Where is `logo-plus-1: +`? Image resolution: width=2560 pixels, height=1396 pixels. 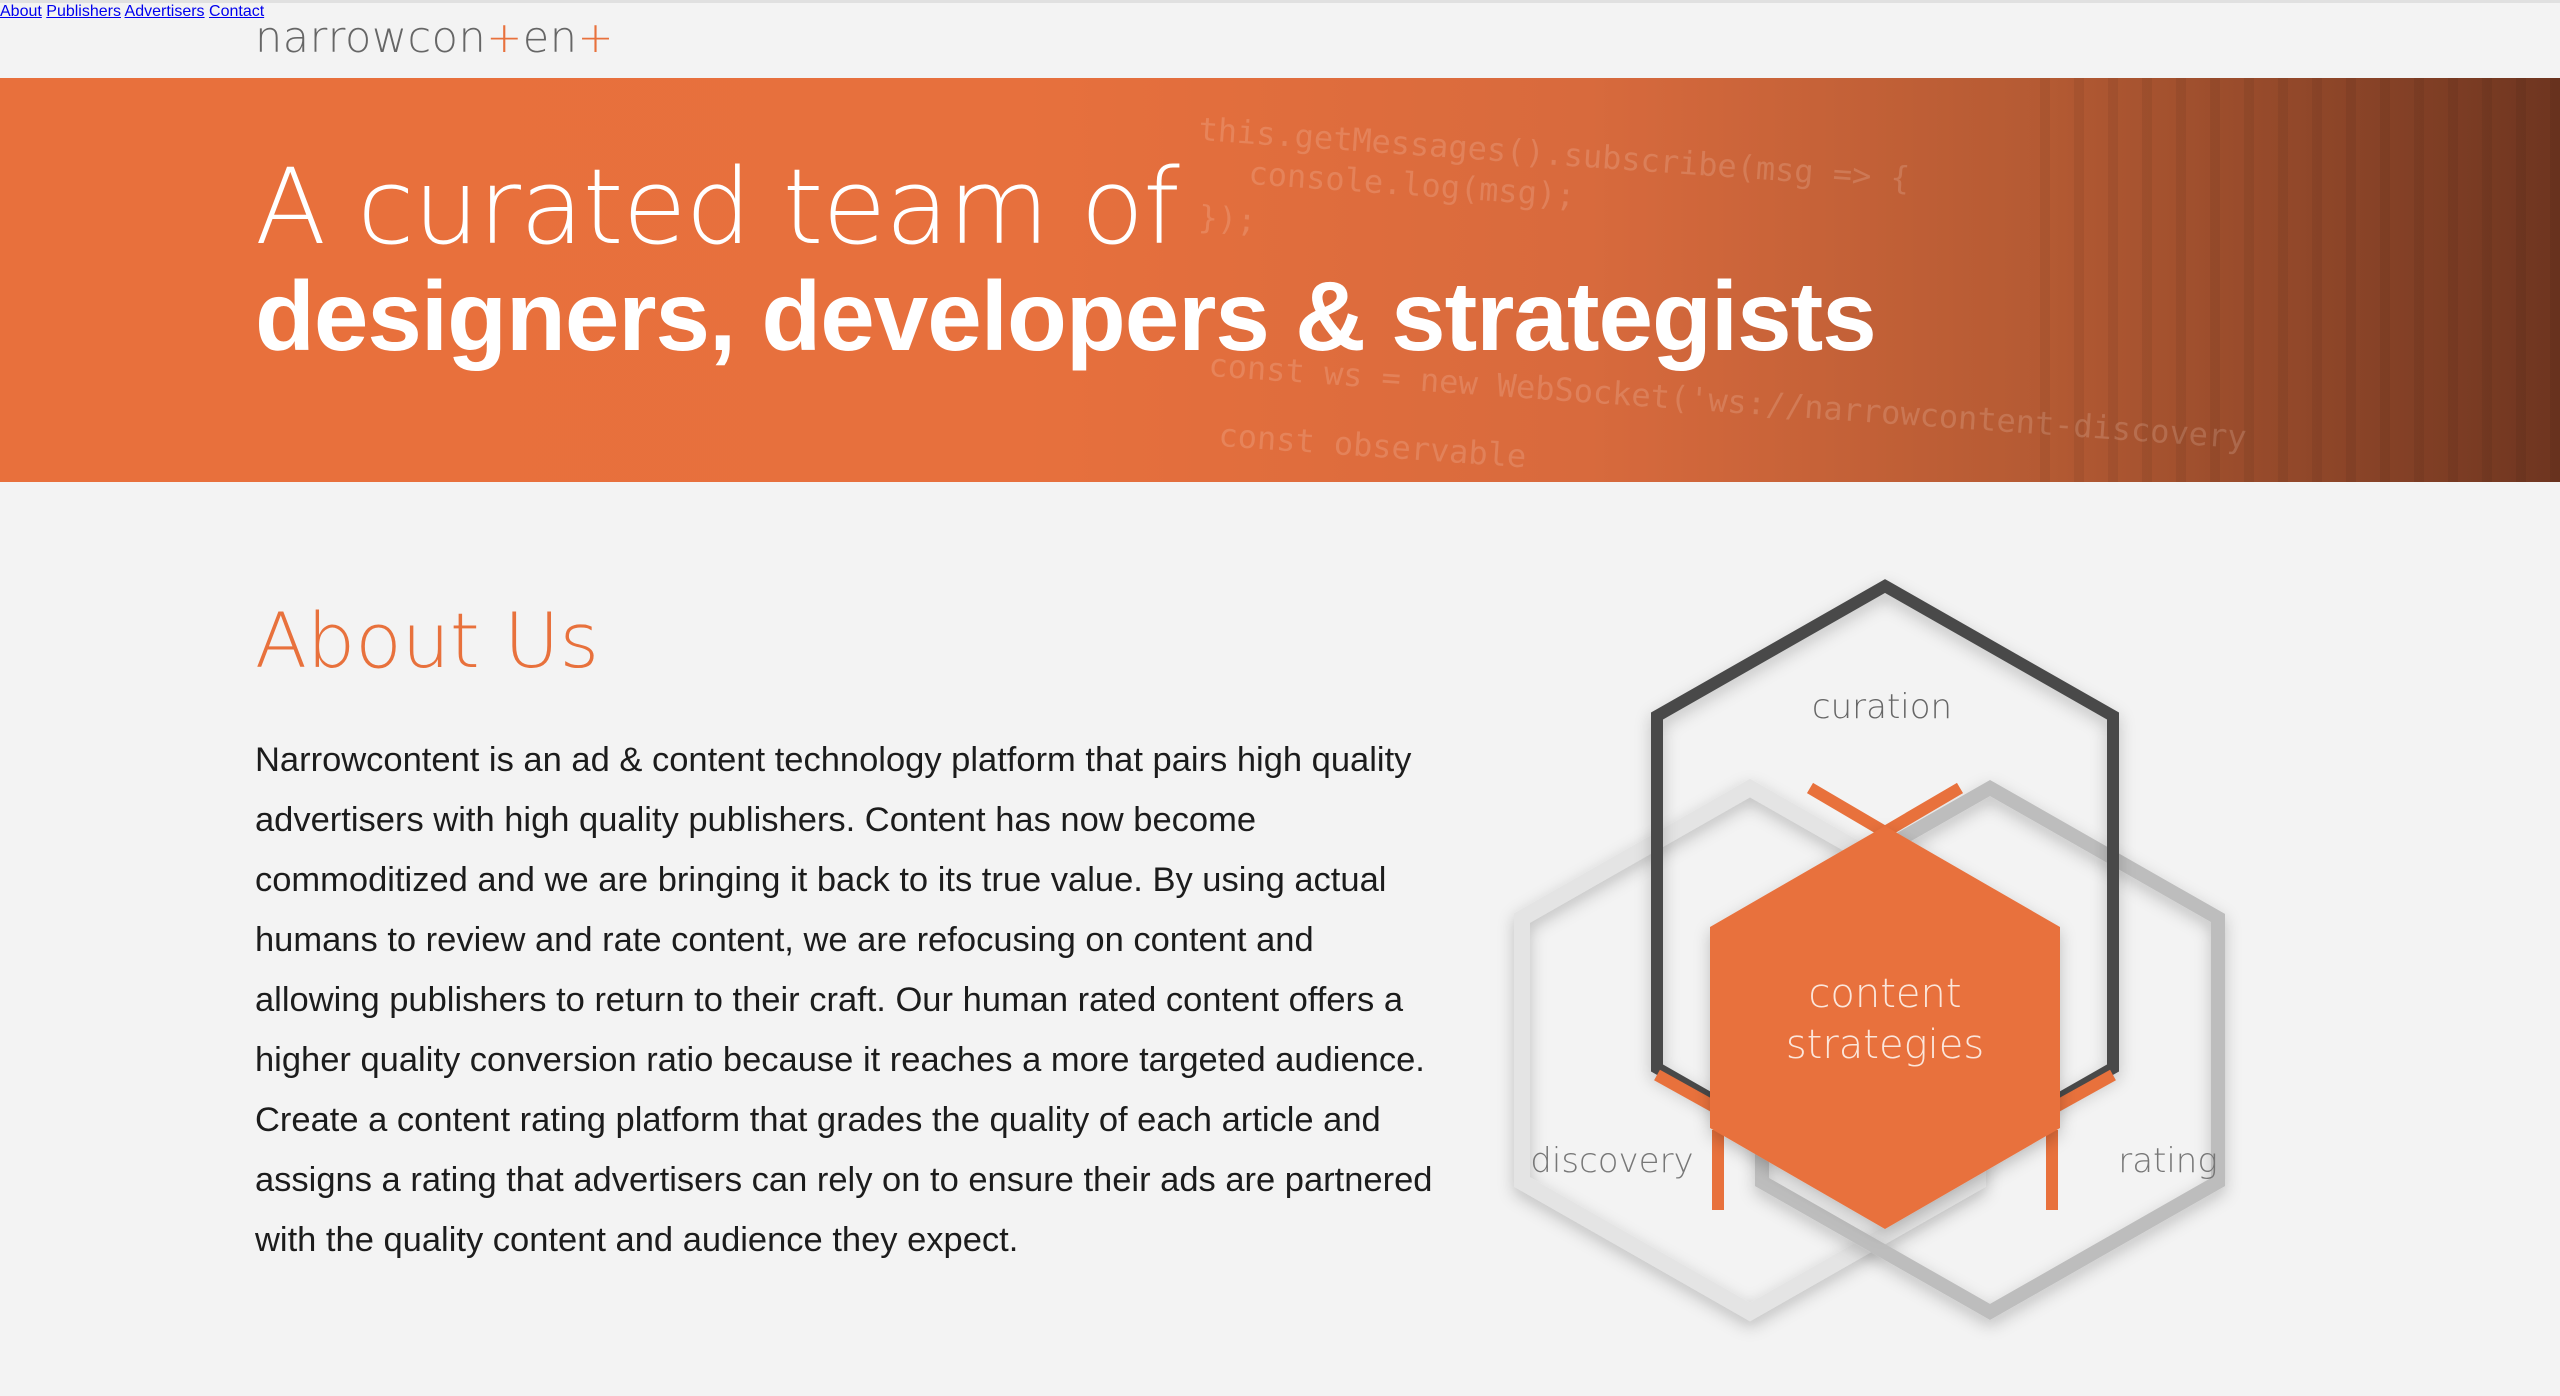 logo-plus-1: + is located at coordinates (504, 38).